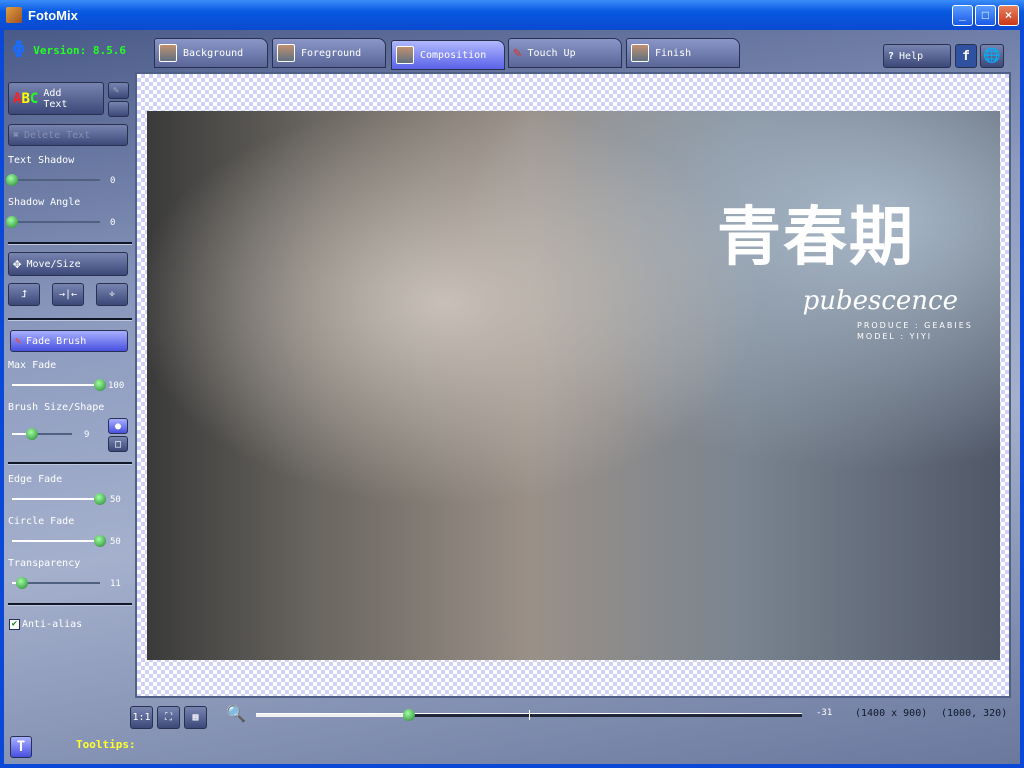  What do you see at coordinates (57, 135) in the screenshot?
I see `delete-text-label: Delete Text` at bounding box center [57, 135].